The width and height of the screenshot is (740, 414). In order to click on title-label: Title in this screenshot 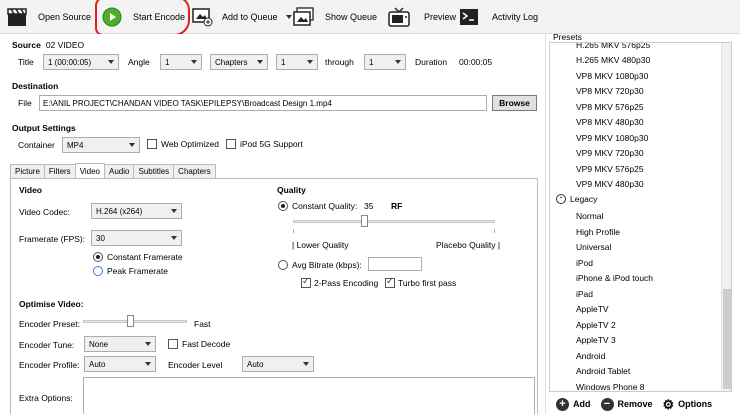, I will do `click(26, 62)`.